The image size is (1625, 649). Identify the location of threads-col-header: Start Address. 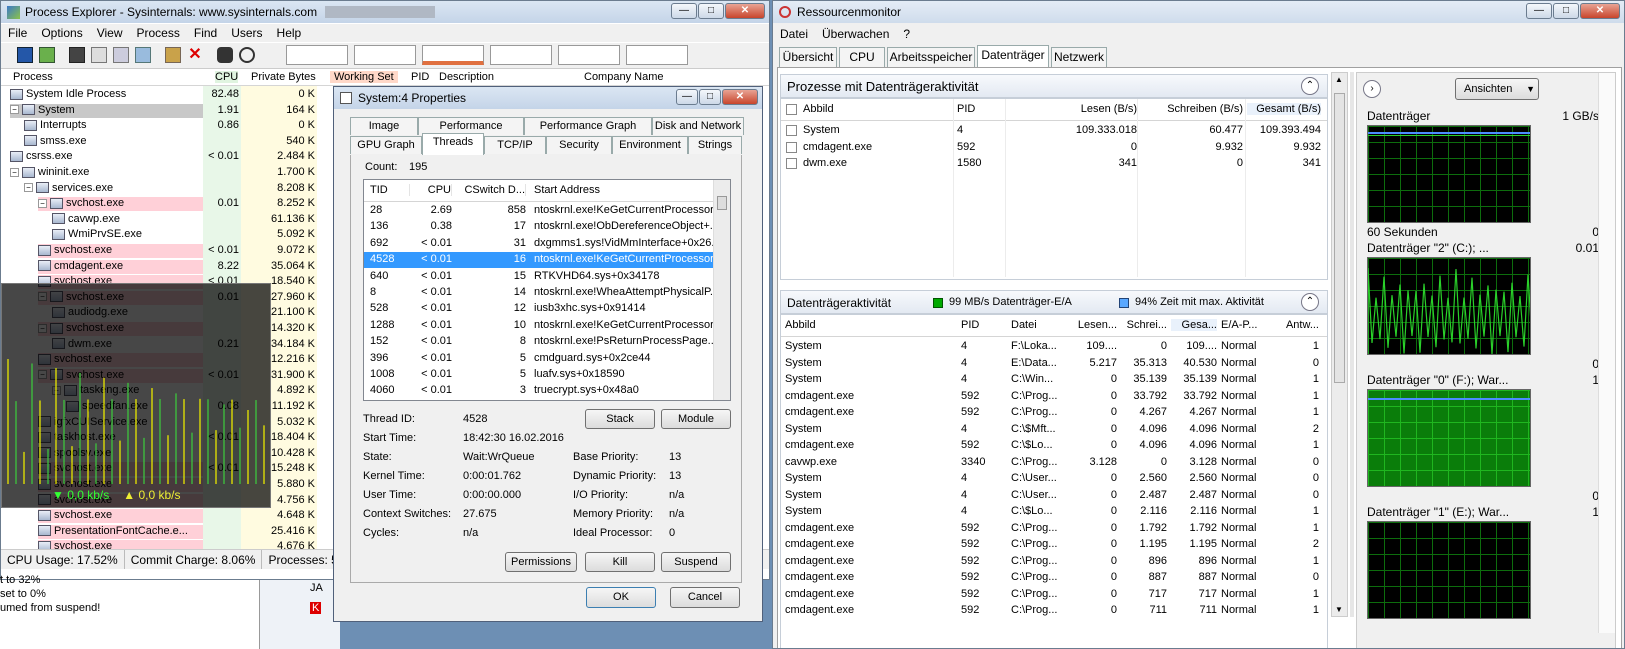
(624, 190).